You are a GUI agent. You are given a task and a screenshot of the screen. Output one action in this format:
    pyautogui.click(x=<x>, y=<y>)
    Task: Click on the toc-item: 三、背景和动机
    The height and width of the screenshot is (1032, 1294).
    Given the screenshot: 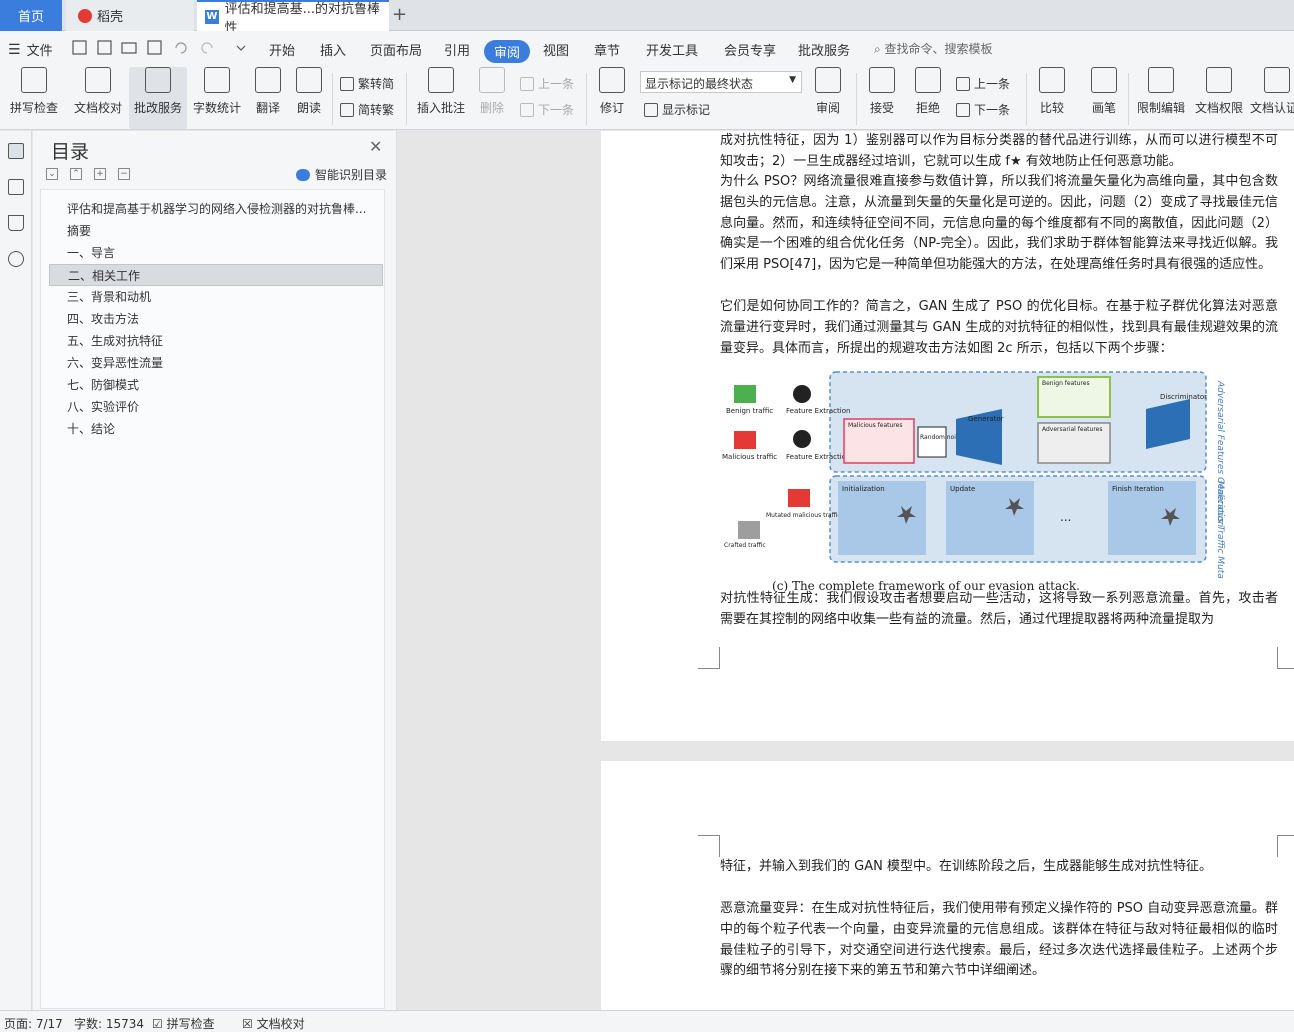 What is the action you would take?
    pyautogui.click(x=216, y=297)
    